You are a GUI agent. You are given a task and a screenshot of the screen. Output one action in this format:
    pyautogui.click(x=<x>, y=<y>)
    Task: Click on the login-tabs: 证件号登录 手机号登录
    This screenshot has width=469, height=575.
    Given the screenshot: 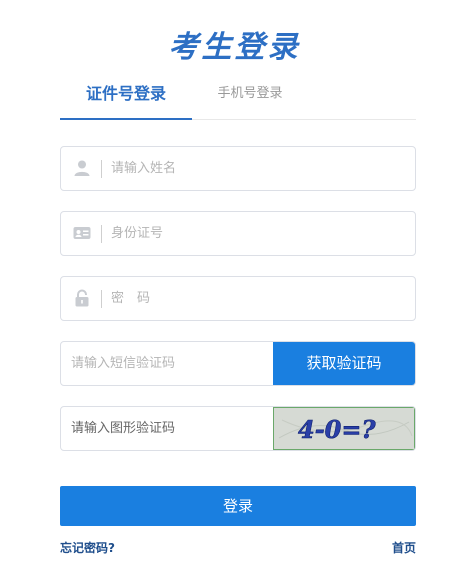 What is the action you would take?
    pyautogui.click(x=238, y=100)
    